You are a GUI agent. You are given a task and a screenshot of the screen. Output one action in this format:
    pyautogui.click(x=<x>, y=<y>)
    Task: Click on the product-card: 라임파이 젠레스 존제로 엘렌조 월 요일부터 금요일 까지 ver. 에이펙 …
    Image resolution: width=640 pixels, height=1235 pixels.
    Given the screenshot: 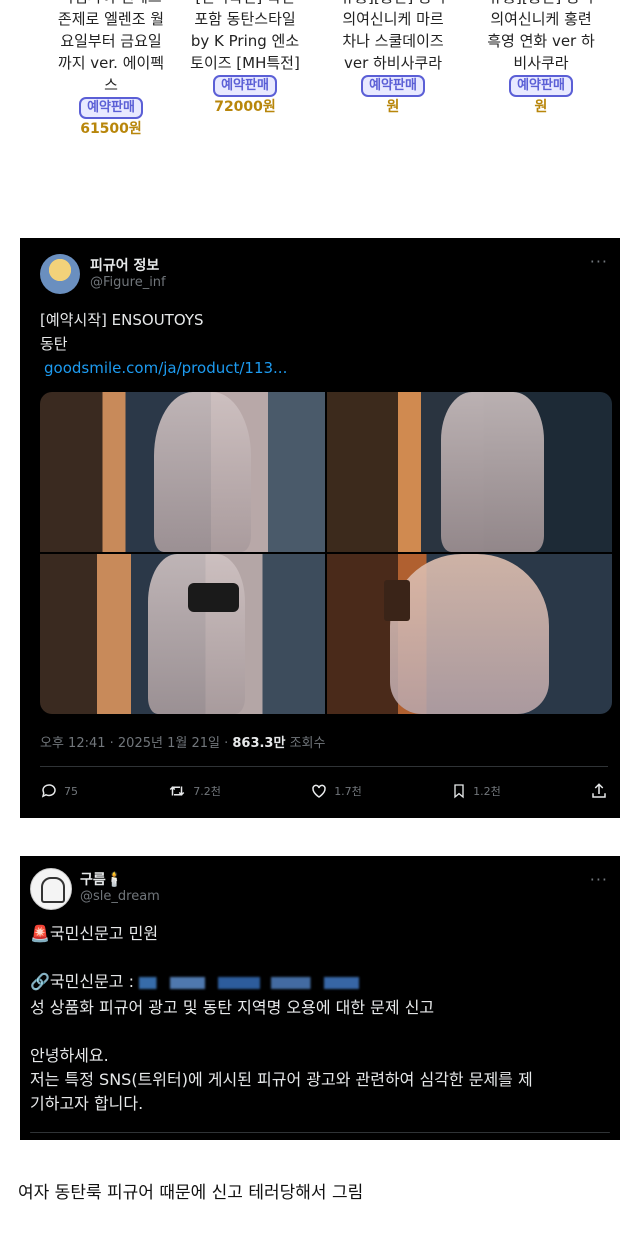 What is the action you would take?
    pyautogui.click(x=111, y=69)
    